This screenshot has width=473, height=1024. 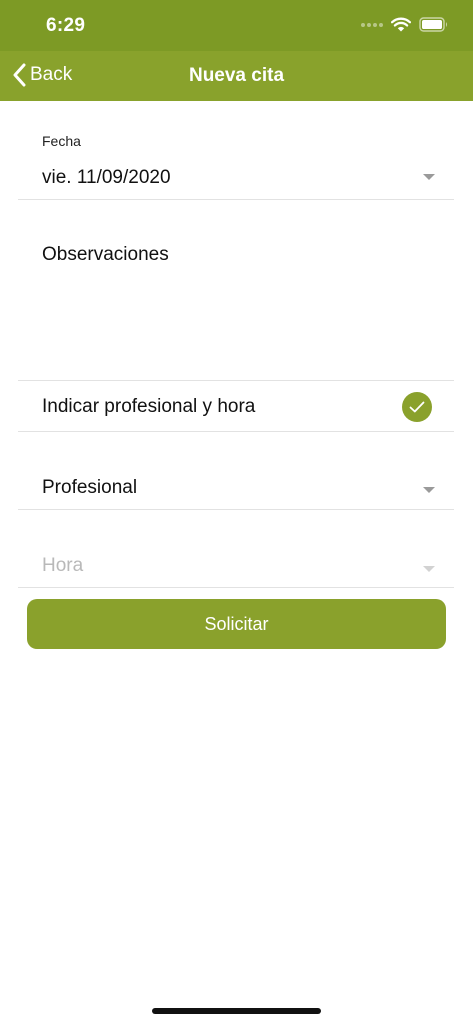 I want to click on professional-label: Profesional, so click(x=90, y=487).